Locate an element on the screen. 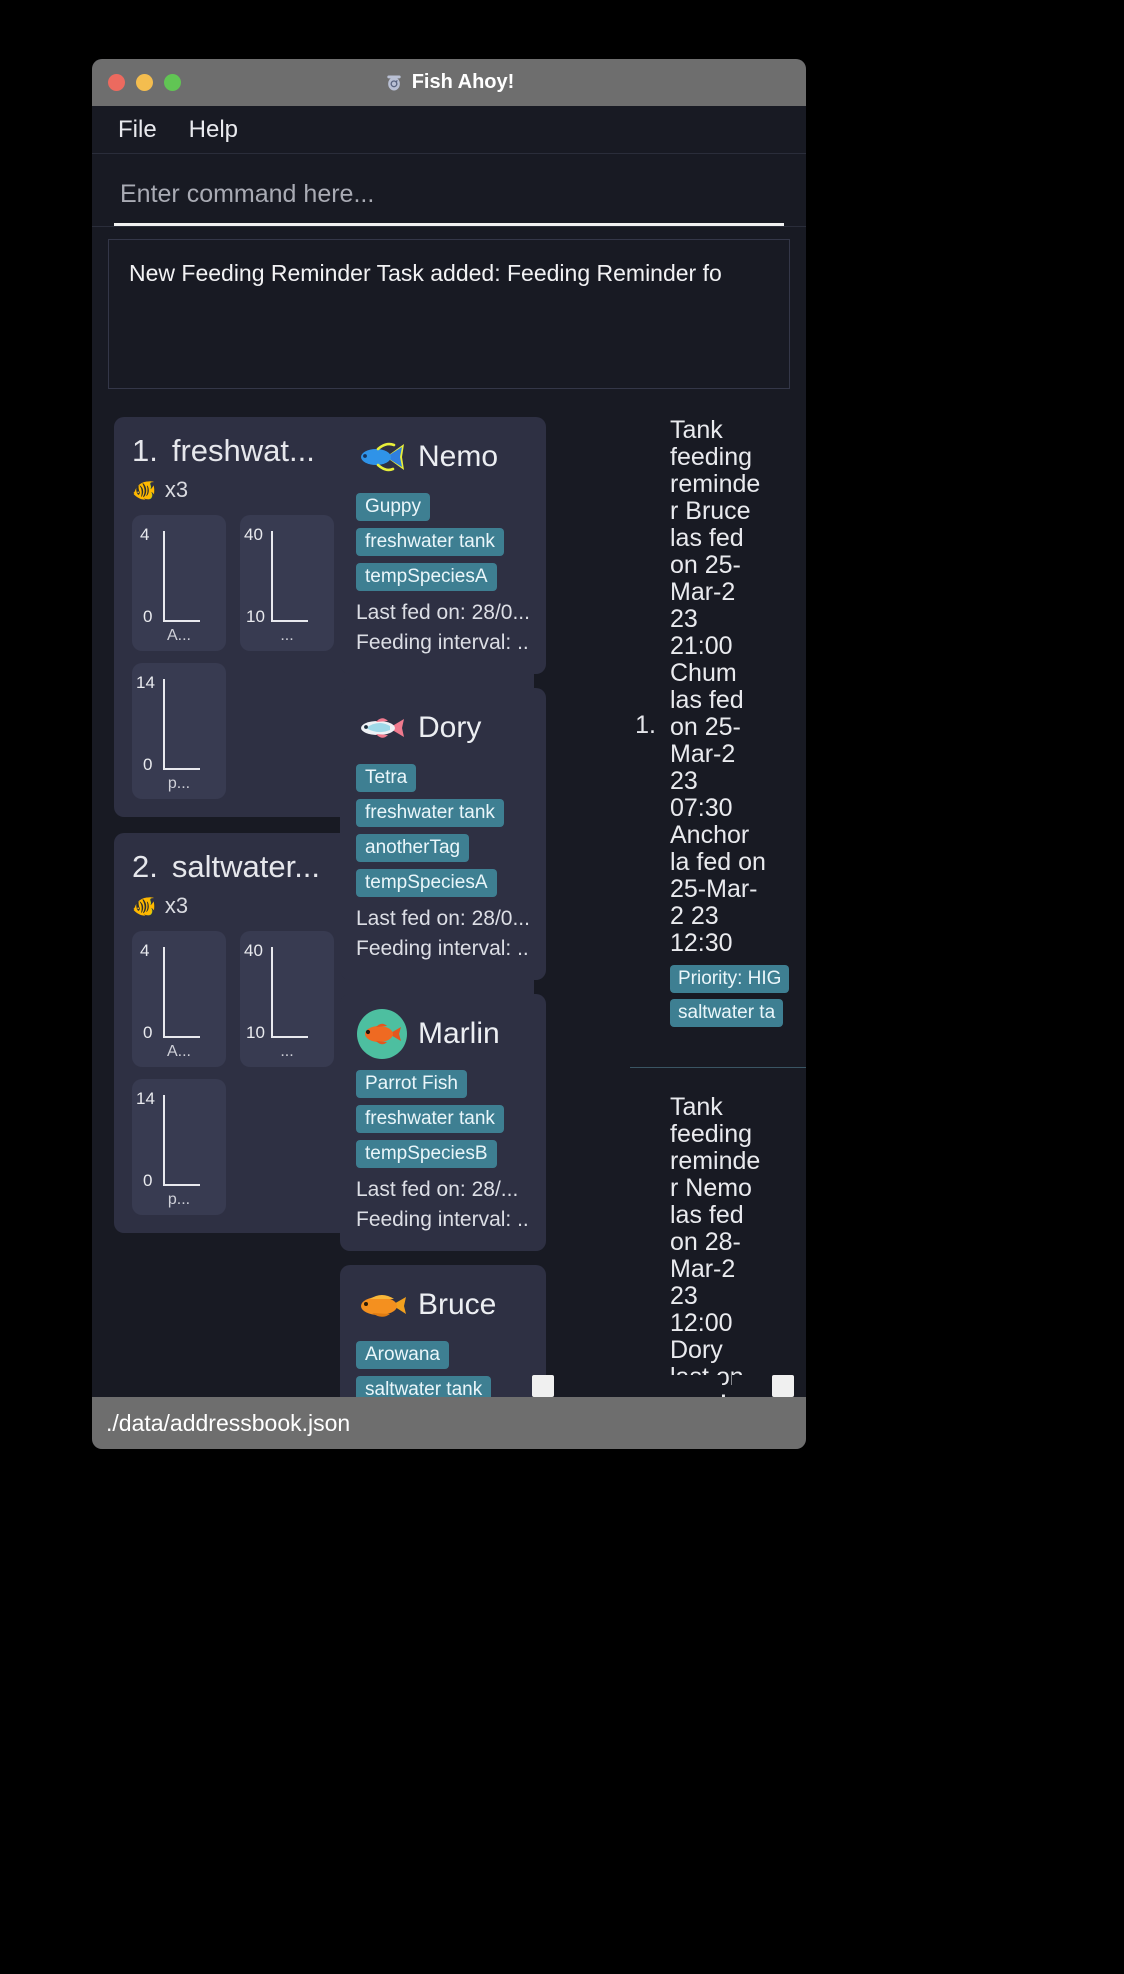  fish-name: Dory is located at coordinates (450, 727).